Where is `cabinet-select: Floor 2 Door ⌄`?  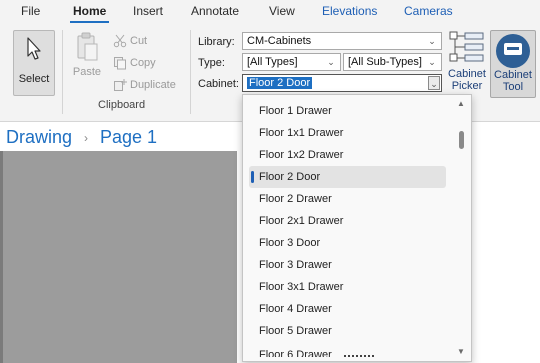
cabinet-select: Floor 2 Door ⌄ is located at coordinates (342, 83).